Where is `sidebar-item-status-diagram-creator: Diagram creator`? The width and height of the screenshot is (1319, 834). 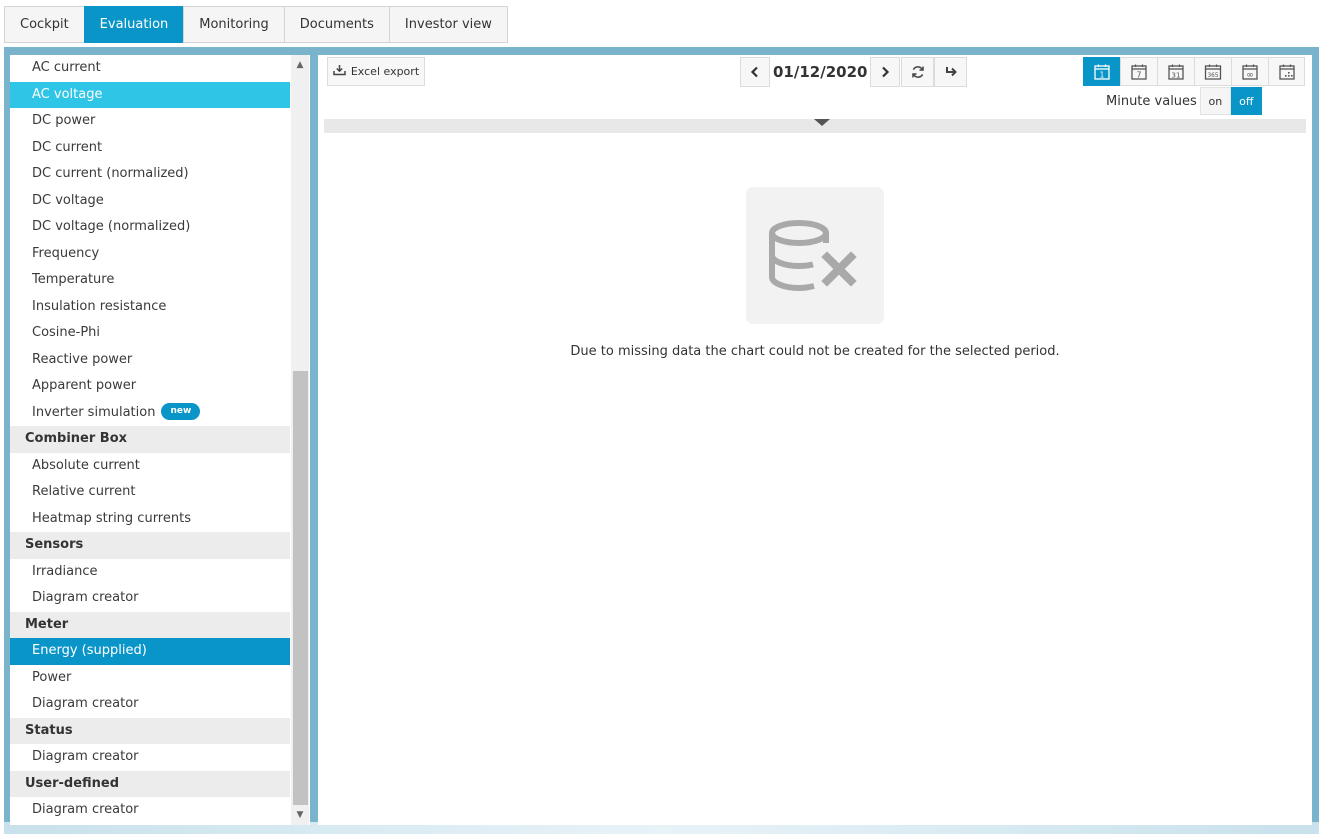
sidebar-item-status-diagram-creator: Diagram creator is located at coordinates (150, 757).